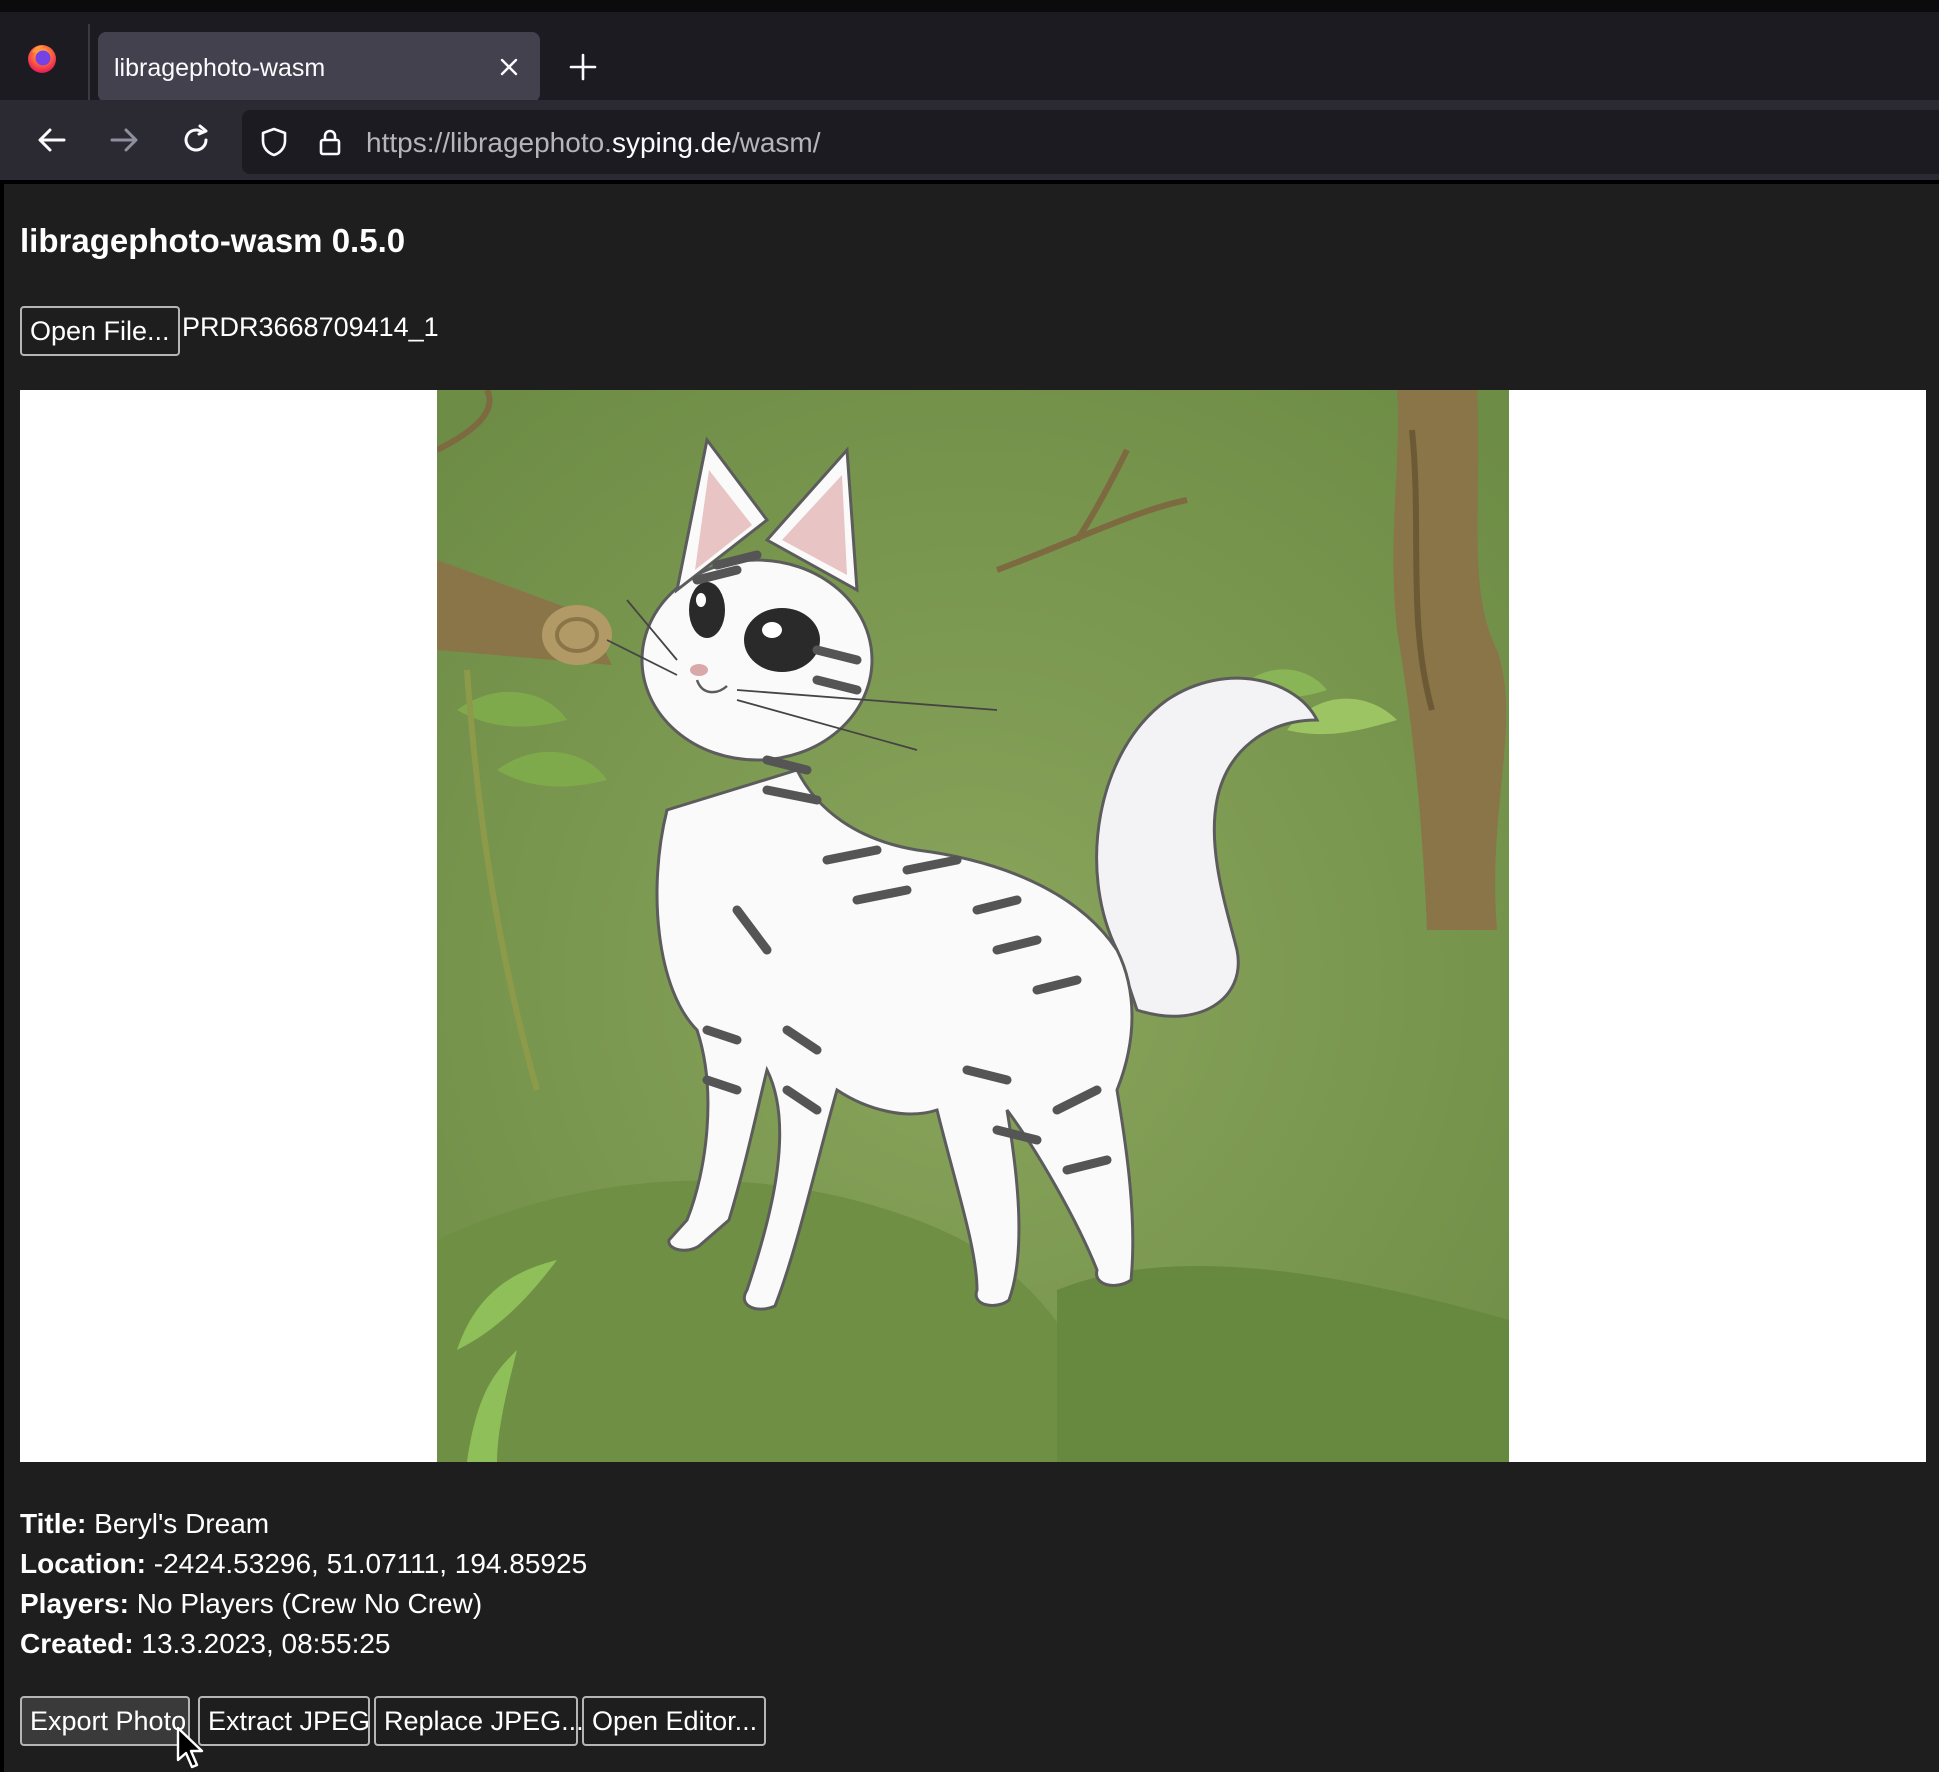  What do you see at coordinates (190, 1747) in the screenshot?
I see `mouse-pointer-icon` at bounding box center [190, 1747].